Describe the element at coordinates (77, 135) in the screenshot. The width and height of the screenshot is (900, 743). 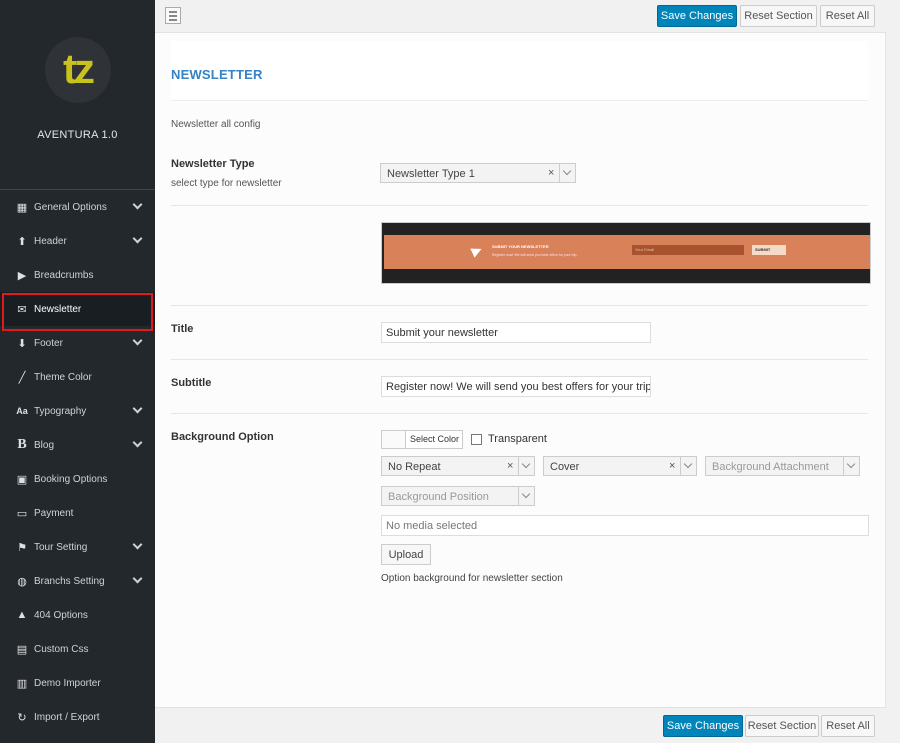
I see `brand-name: AVENTURA 1.0` at that location.